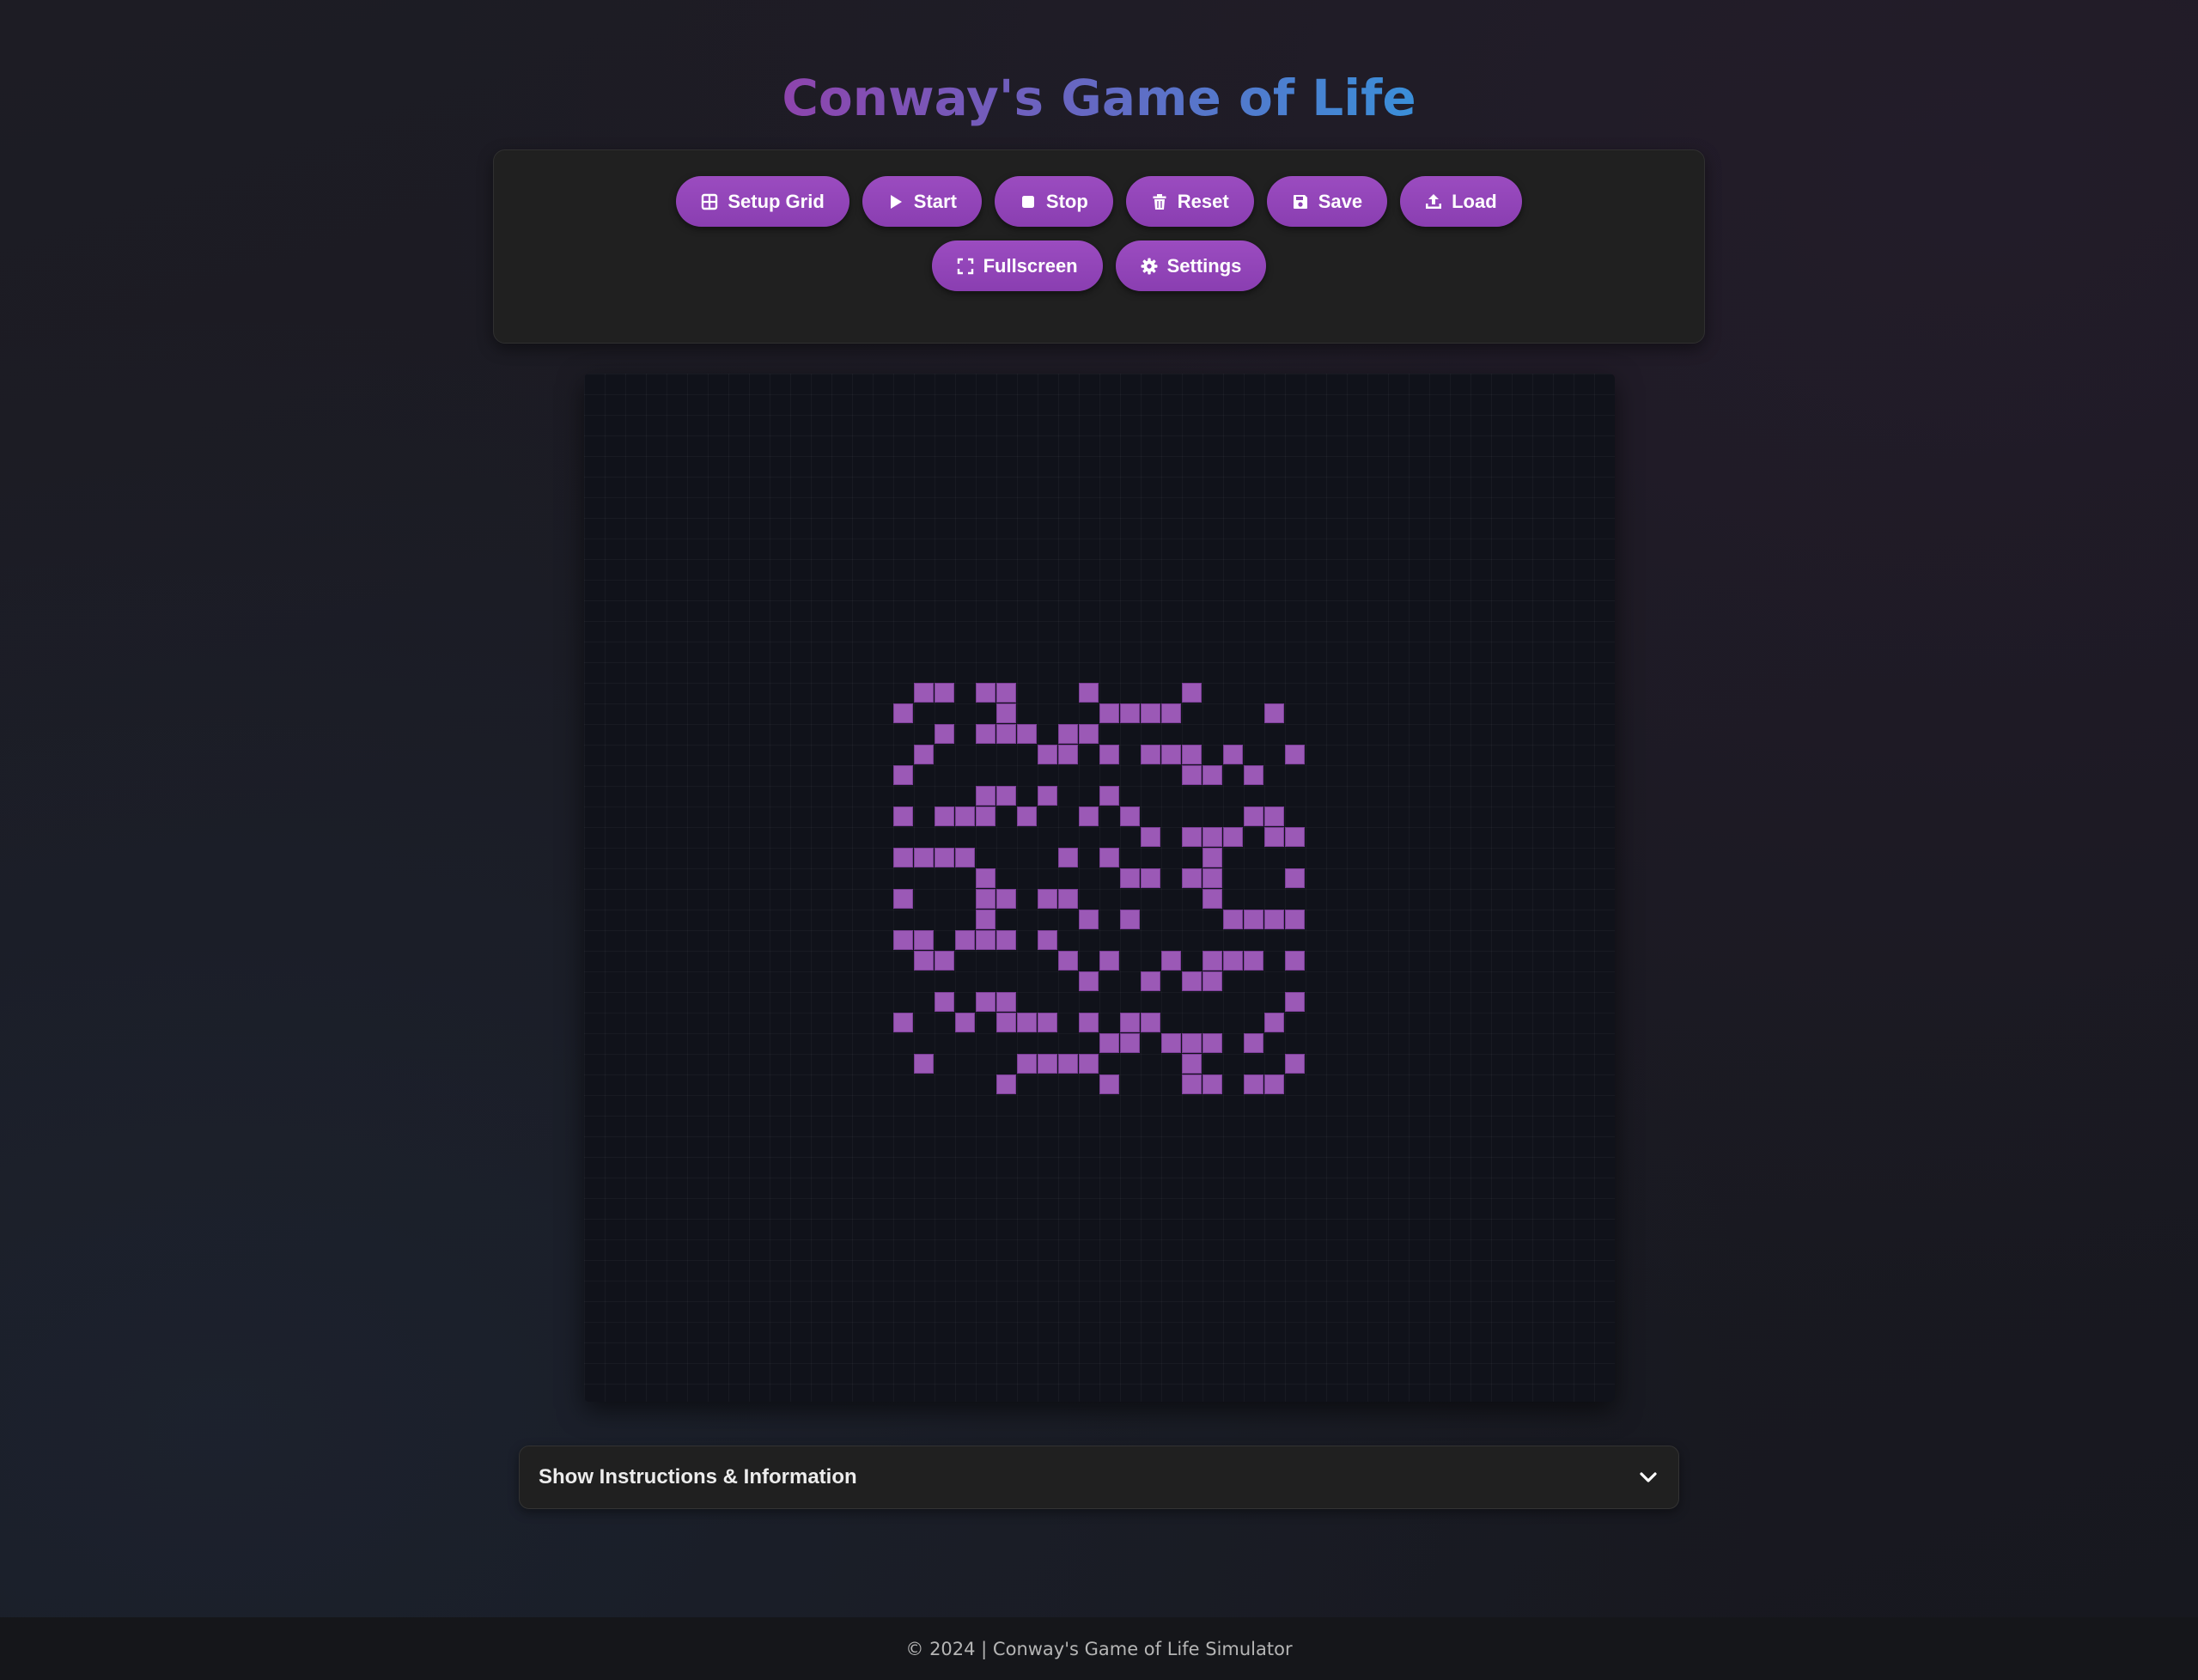 The width and height of the screenshot is (2198, 1680). I want to click on start-button: Start, so click(922, 202).